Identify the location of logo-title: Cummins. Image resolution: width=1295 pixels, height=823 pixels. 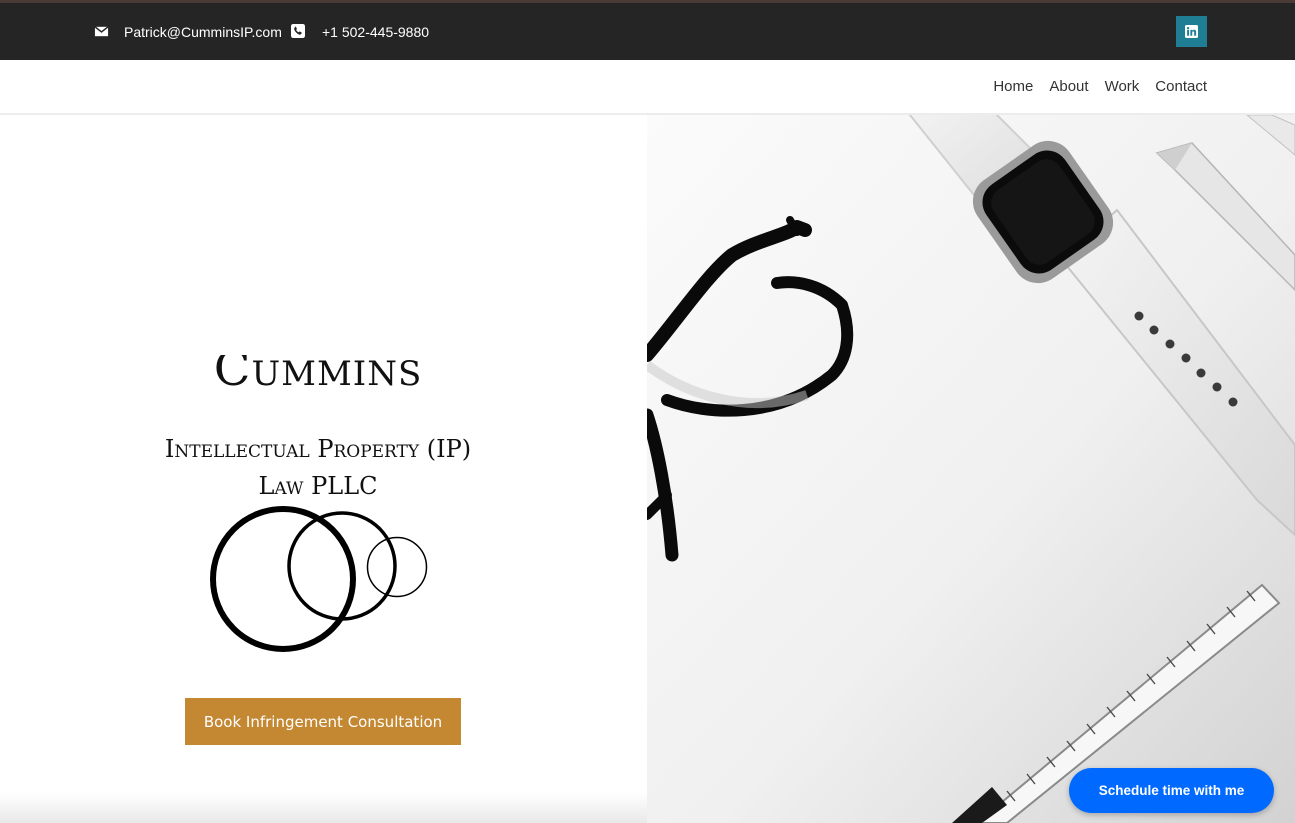
(318, 376).